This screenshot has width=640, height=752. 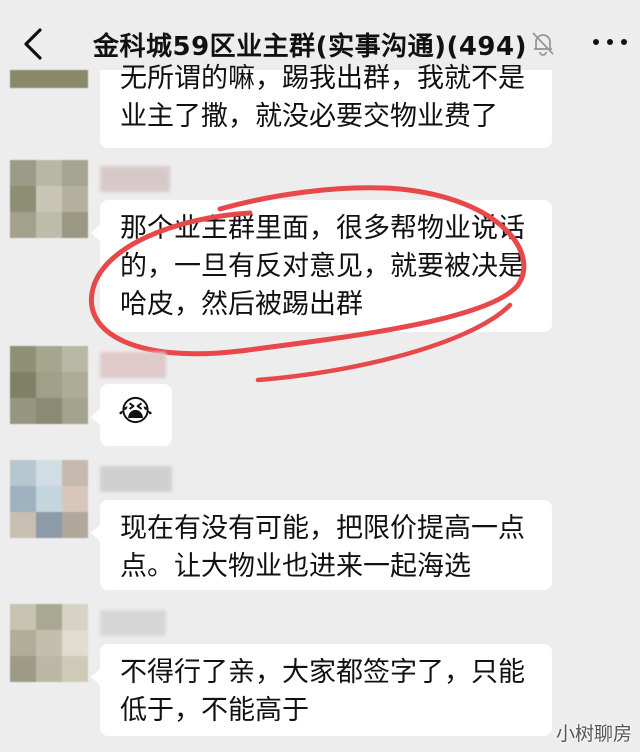 What do you see at coordinates (322, 528) in the screenshot?
I see `message-line: 现在有没有可能，把限价提高一点` at bounding box center [322, 528].